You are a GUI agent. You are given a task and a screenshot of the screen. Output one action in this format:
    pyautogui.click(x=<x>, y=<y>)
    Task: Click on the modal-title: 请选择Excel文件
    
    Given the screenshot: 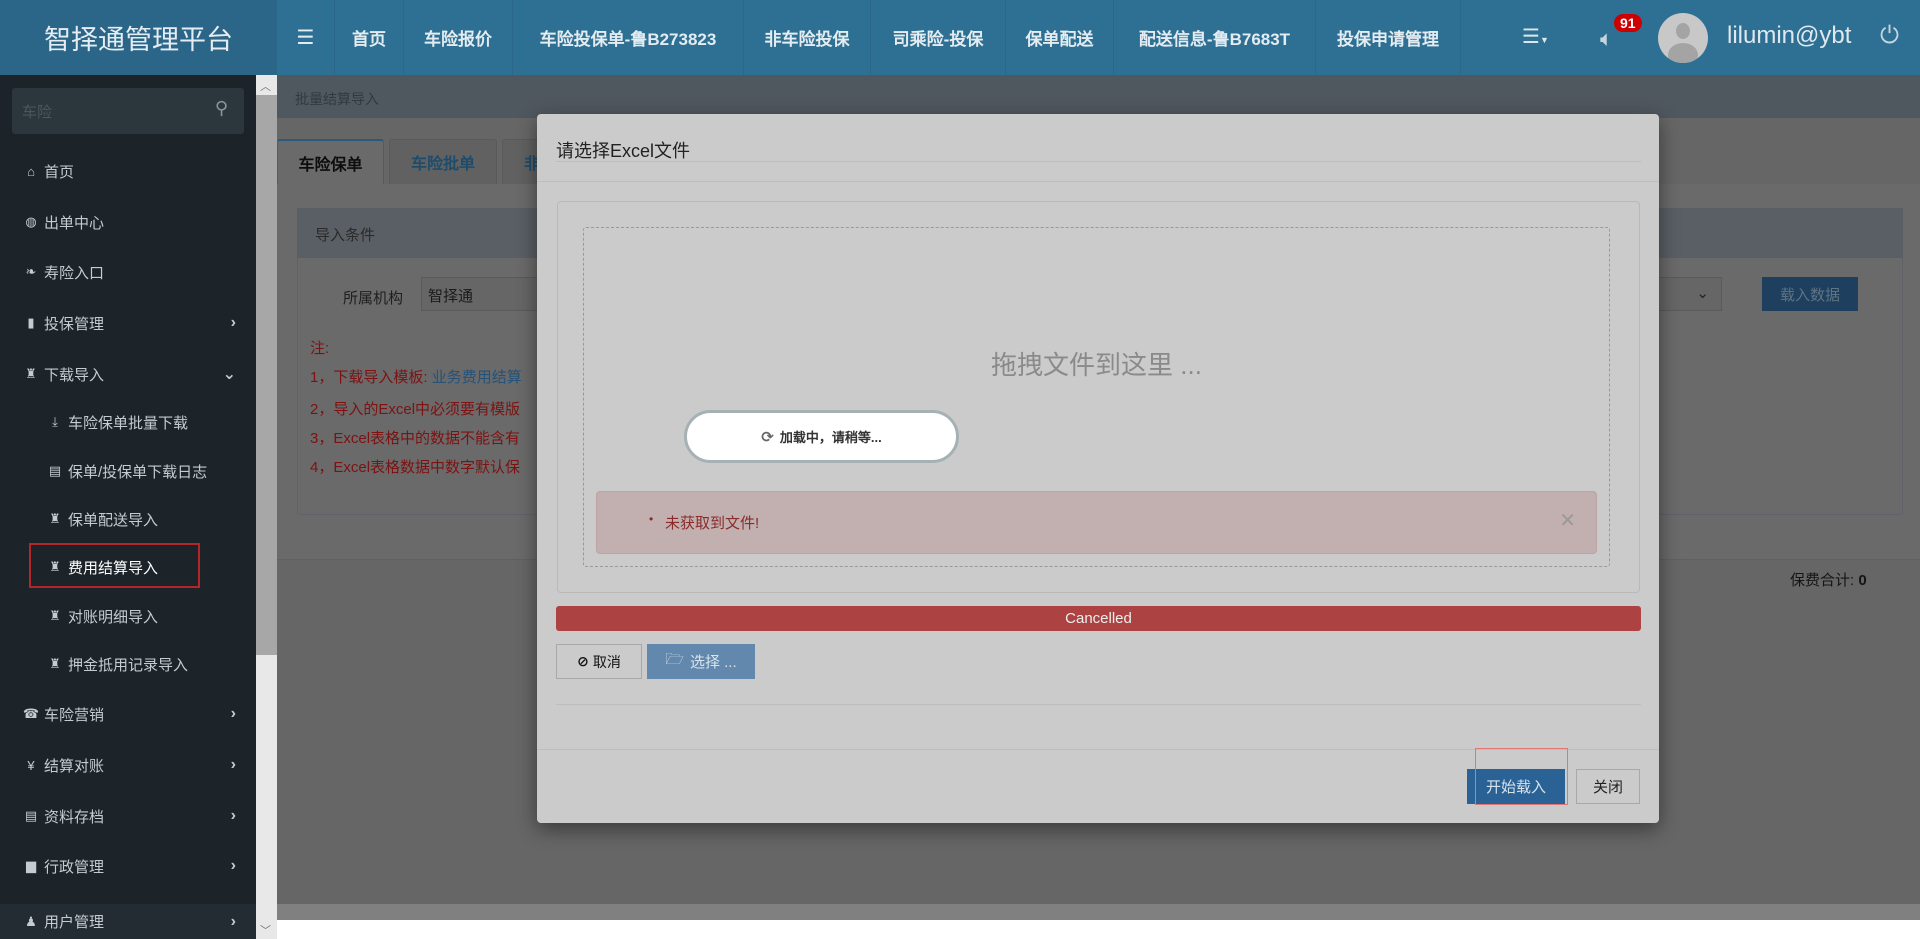 What is the action you would take?
    pyautogui.click(x=623, y=151)
    